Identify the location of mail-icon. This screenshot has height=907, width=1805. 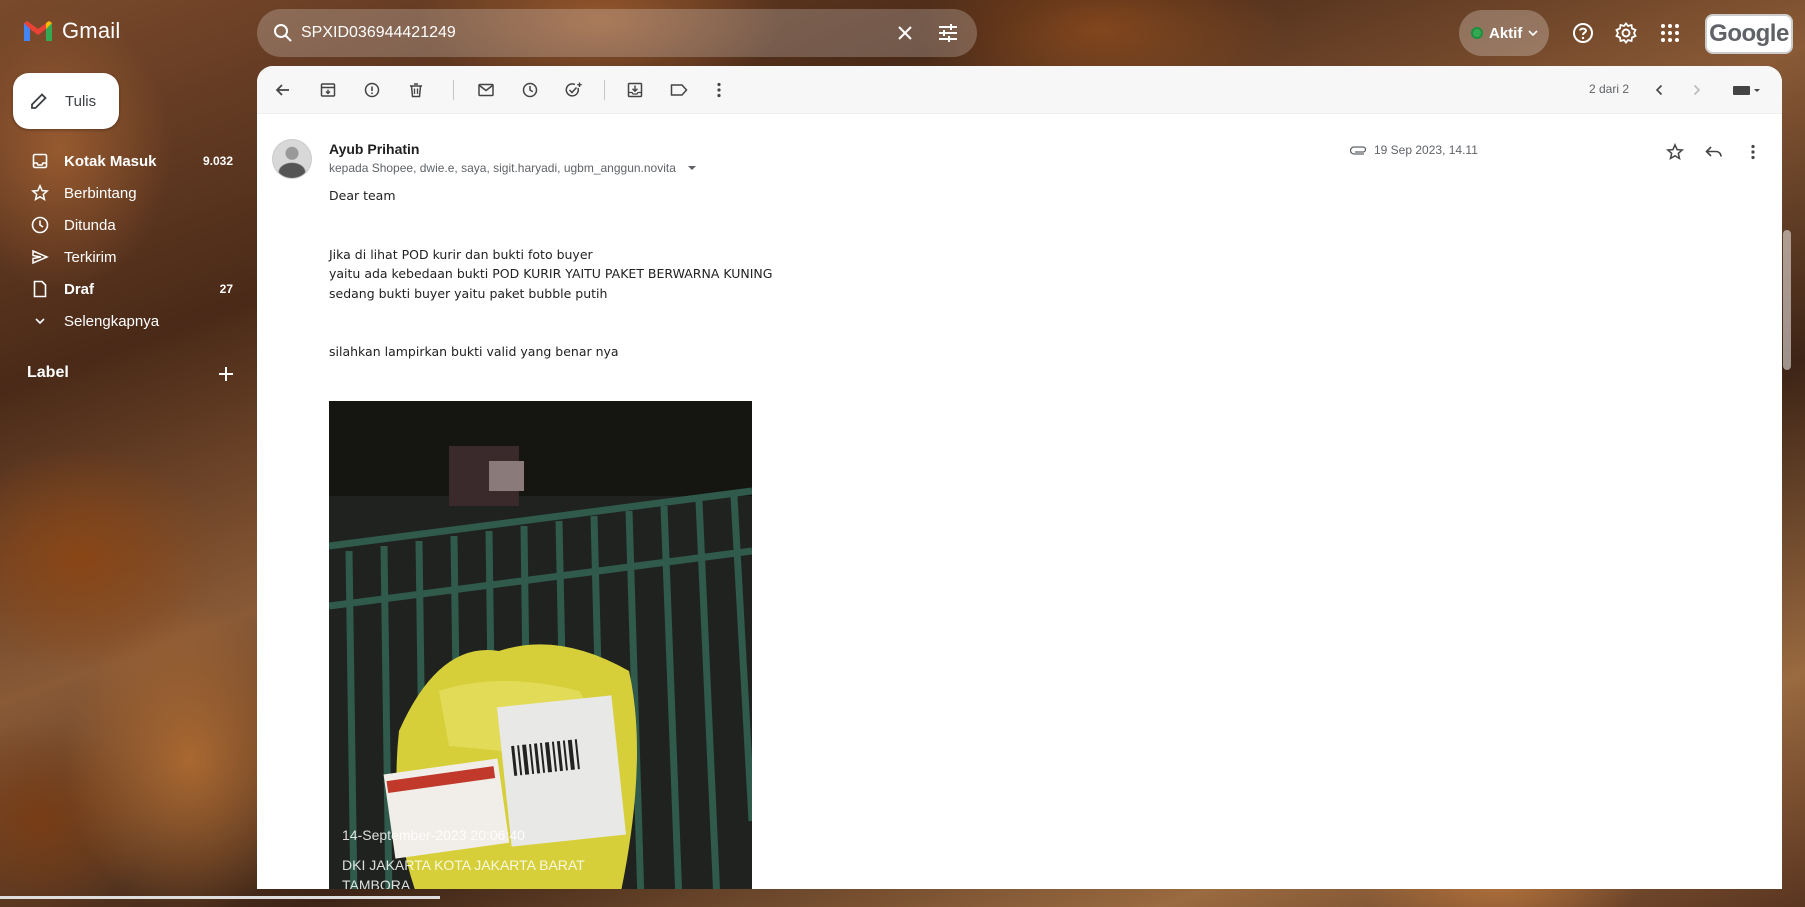
(486, 90).